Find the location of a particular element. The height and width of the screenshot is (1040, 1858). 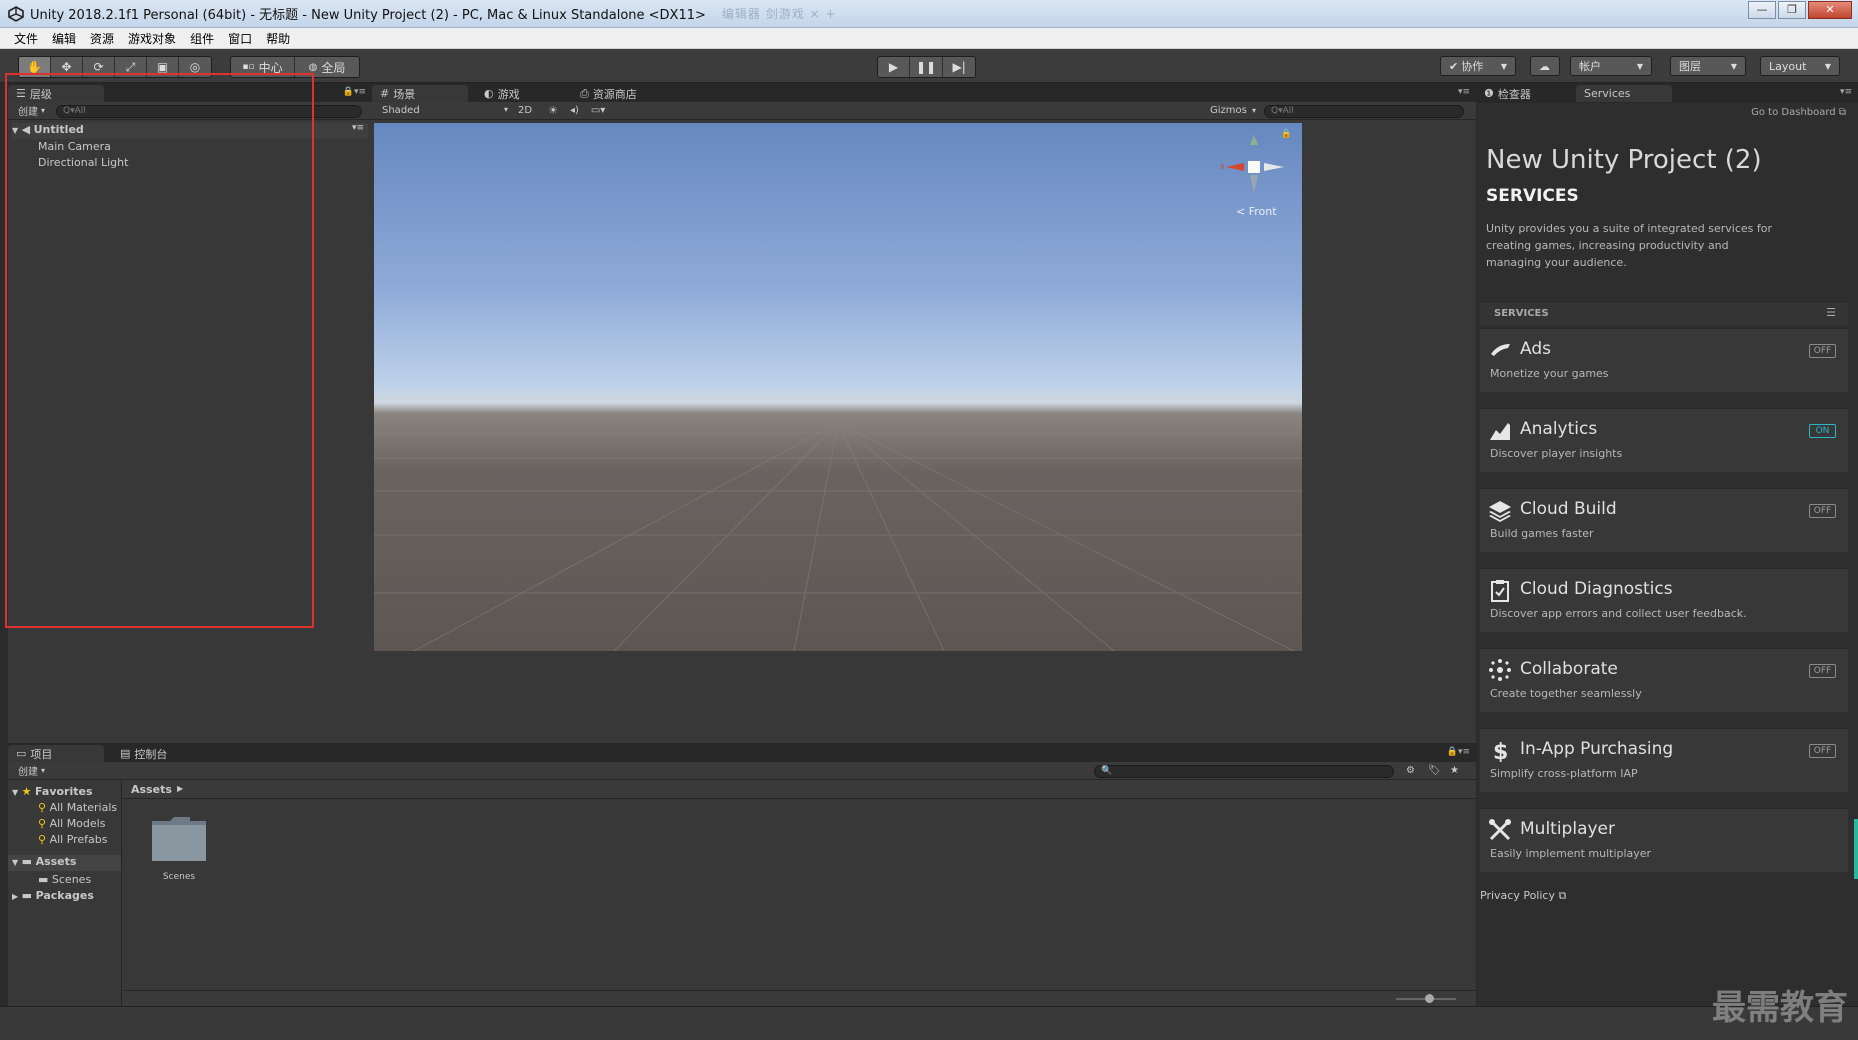

store-icon: ⎙ is located at coordinates (584, 93).